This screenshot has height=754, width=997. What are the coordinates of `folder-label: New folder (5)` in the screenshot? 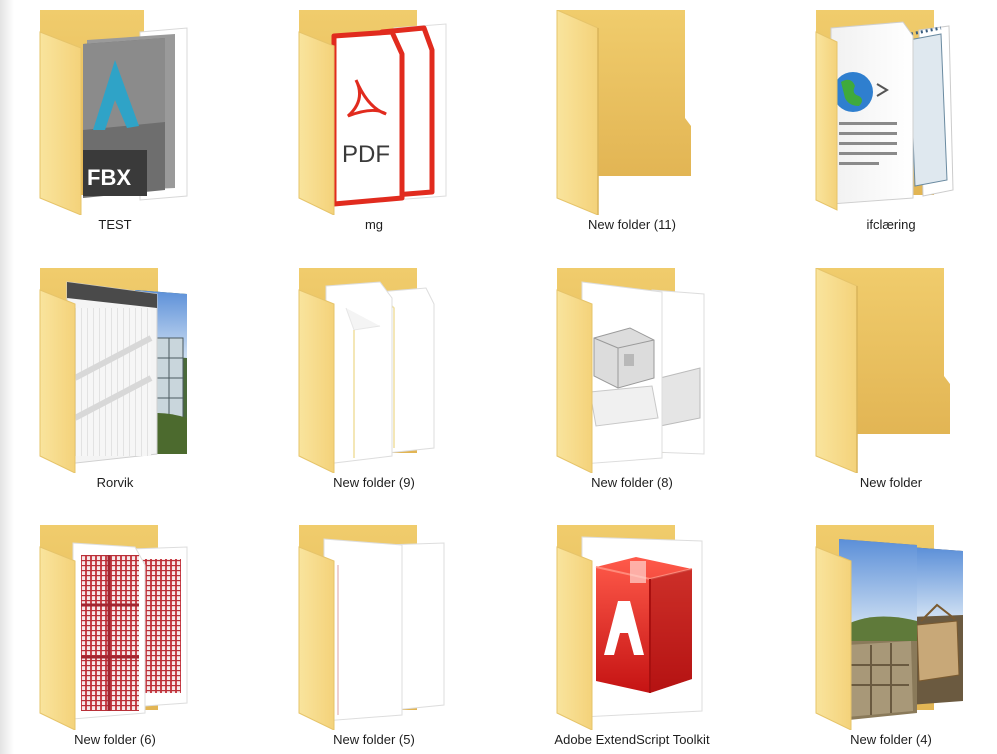 It's located at (374, 739).